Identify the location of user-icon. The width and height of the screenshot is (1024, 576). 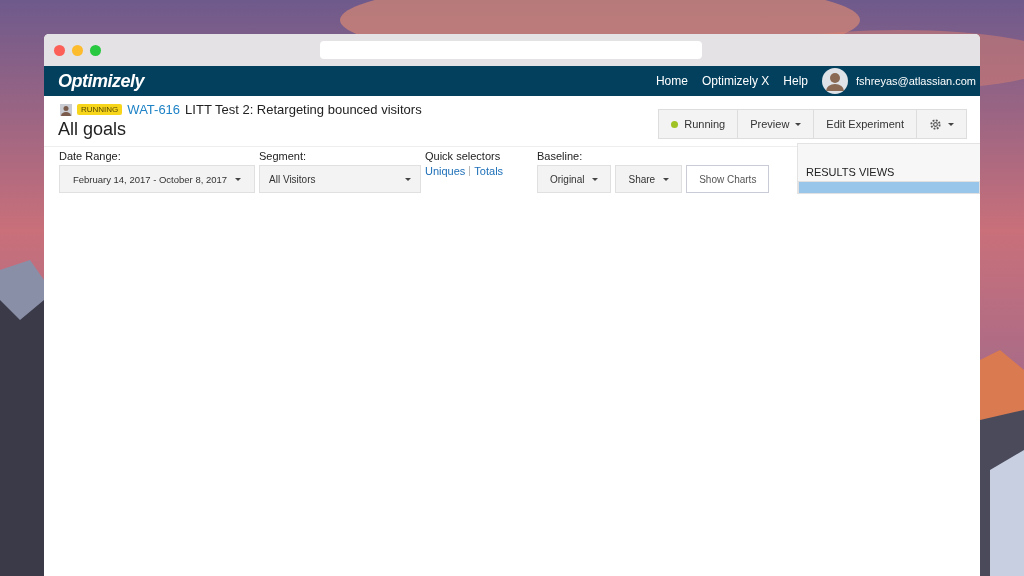
(66, 109).